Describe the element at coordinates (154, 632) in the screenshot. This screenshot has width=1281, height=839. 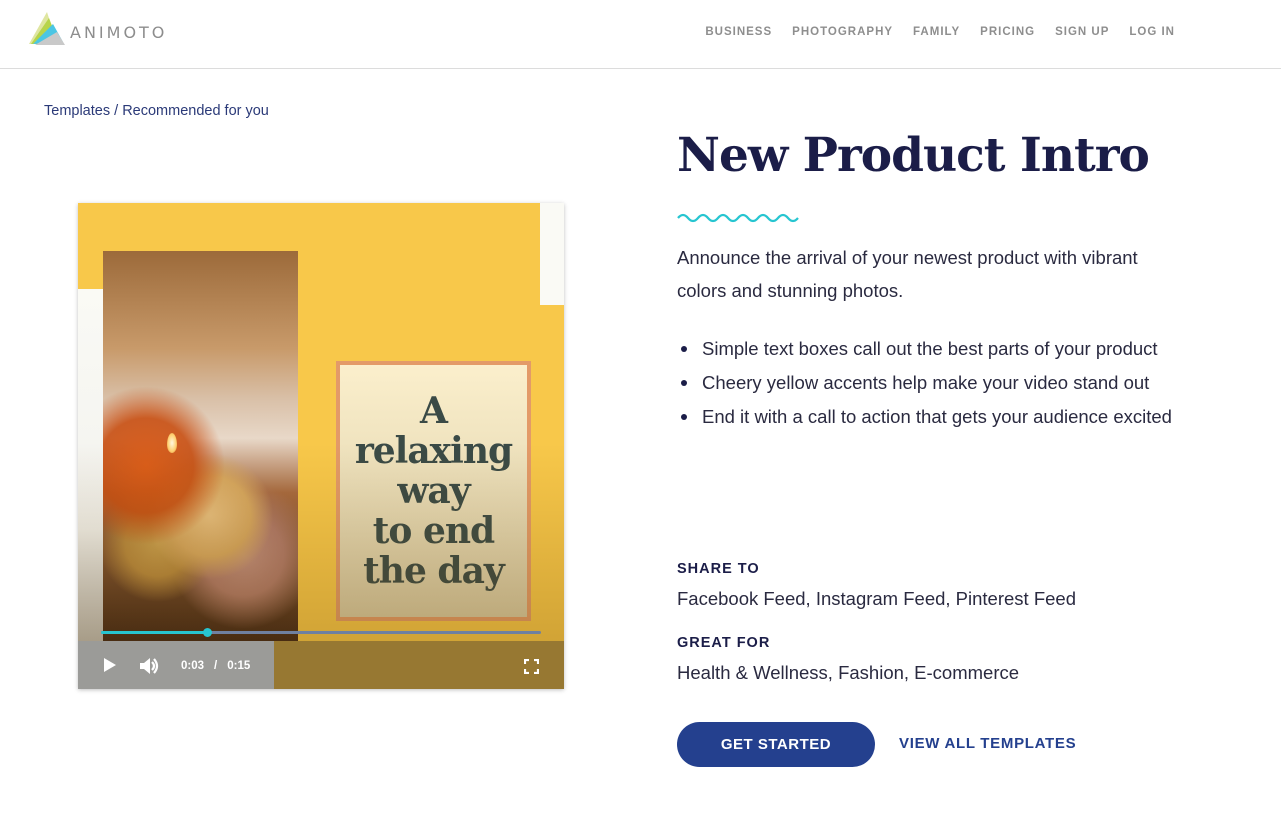
I see `progress-fill` at that location.